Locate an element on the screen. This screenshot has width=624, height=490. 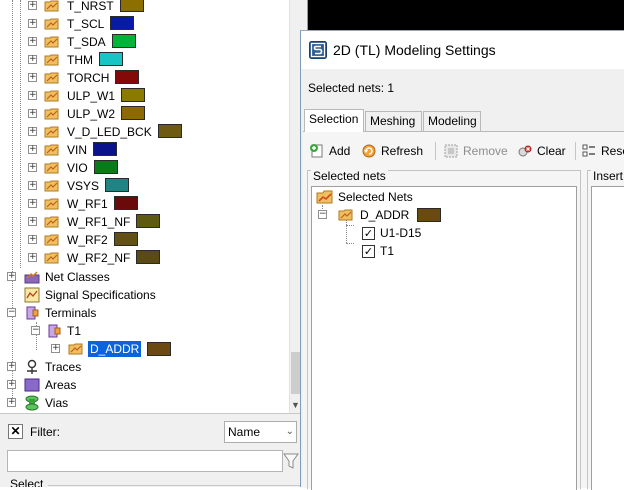
tree-vertical-scrollbar: ▼ is located at coordinates (294, 206).